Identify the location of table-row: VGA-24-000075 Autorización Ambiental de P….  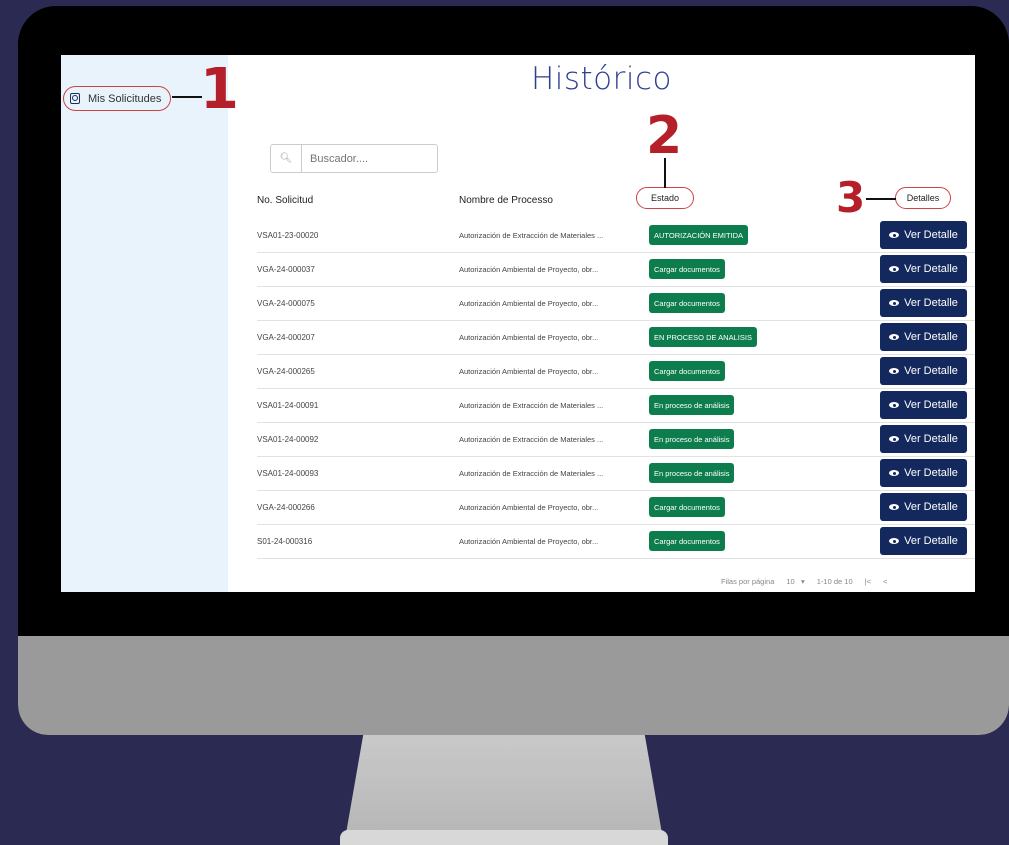
(616, 304).